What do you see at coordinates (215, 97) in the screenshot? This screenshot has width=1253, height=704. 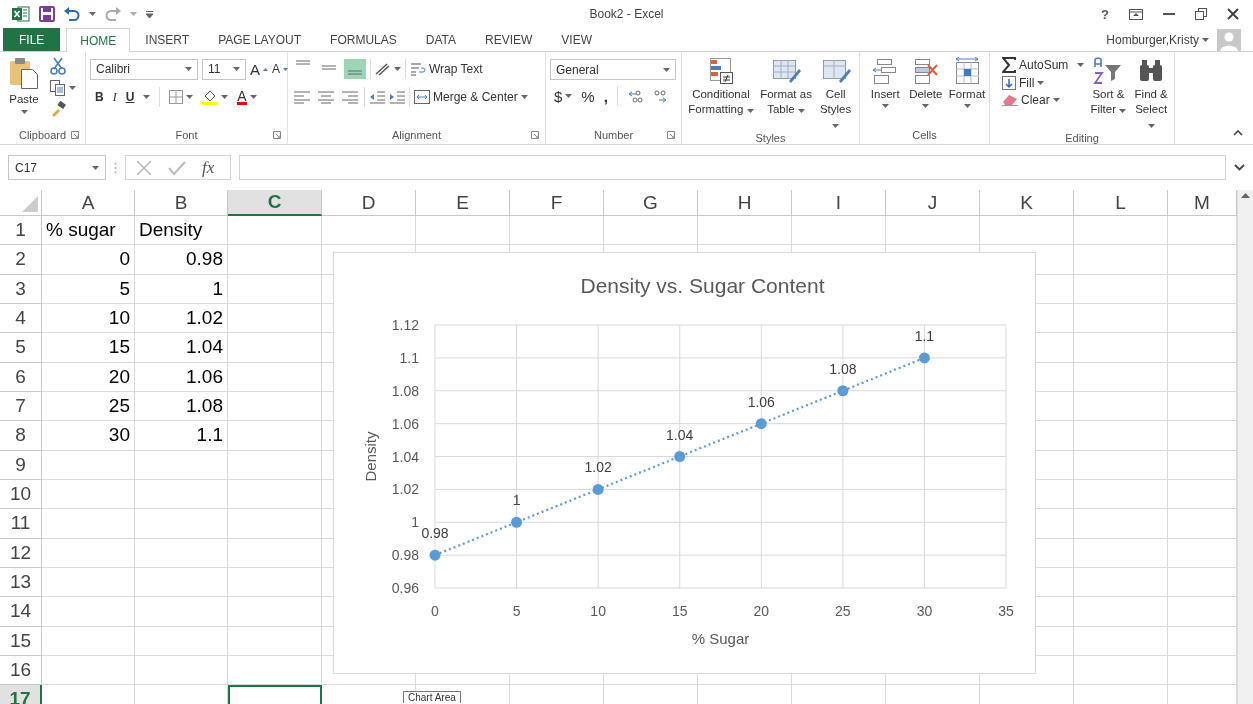 I see `fill-color-button` at bounding box center [215, 97].